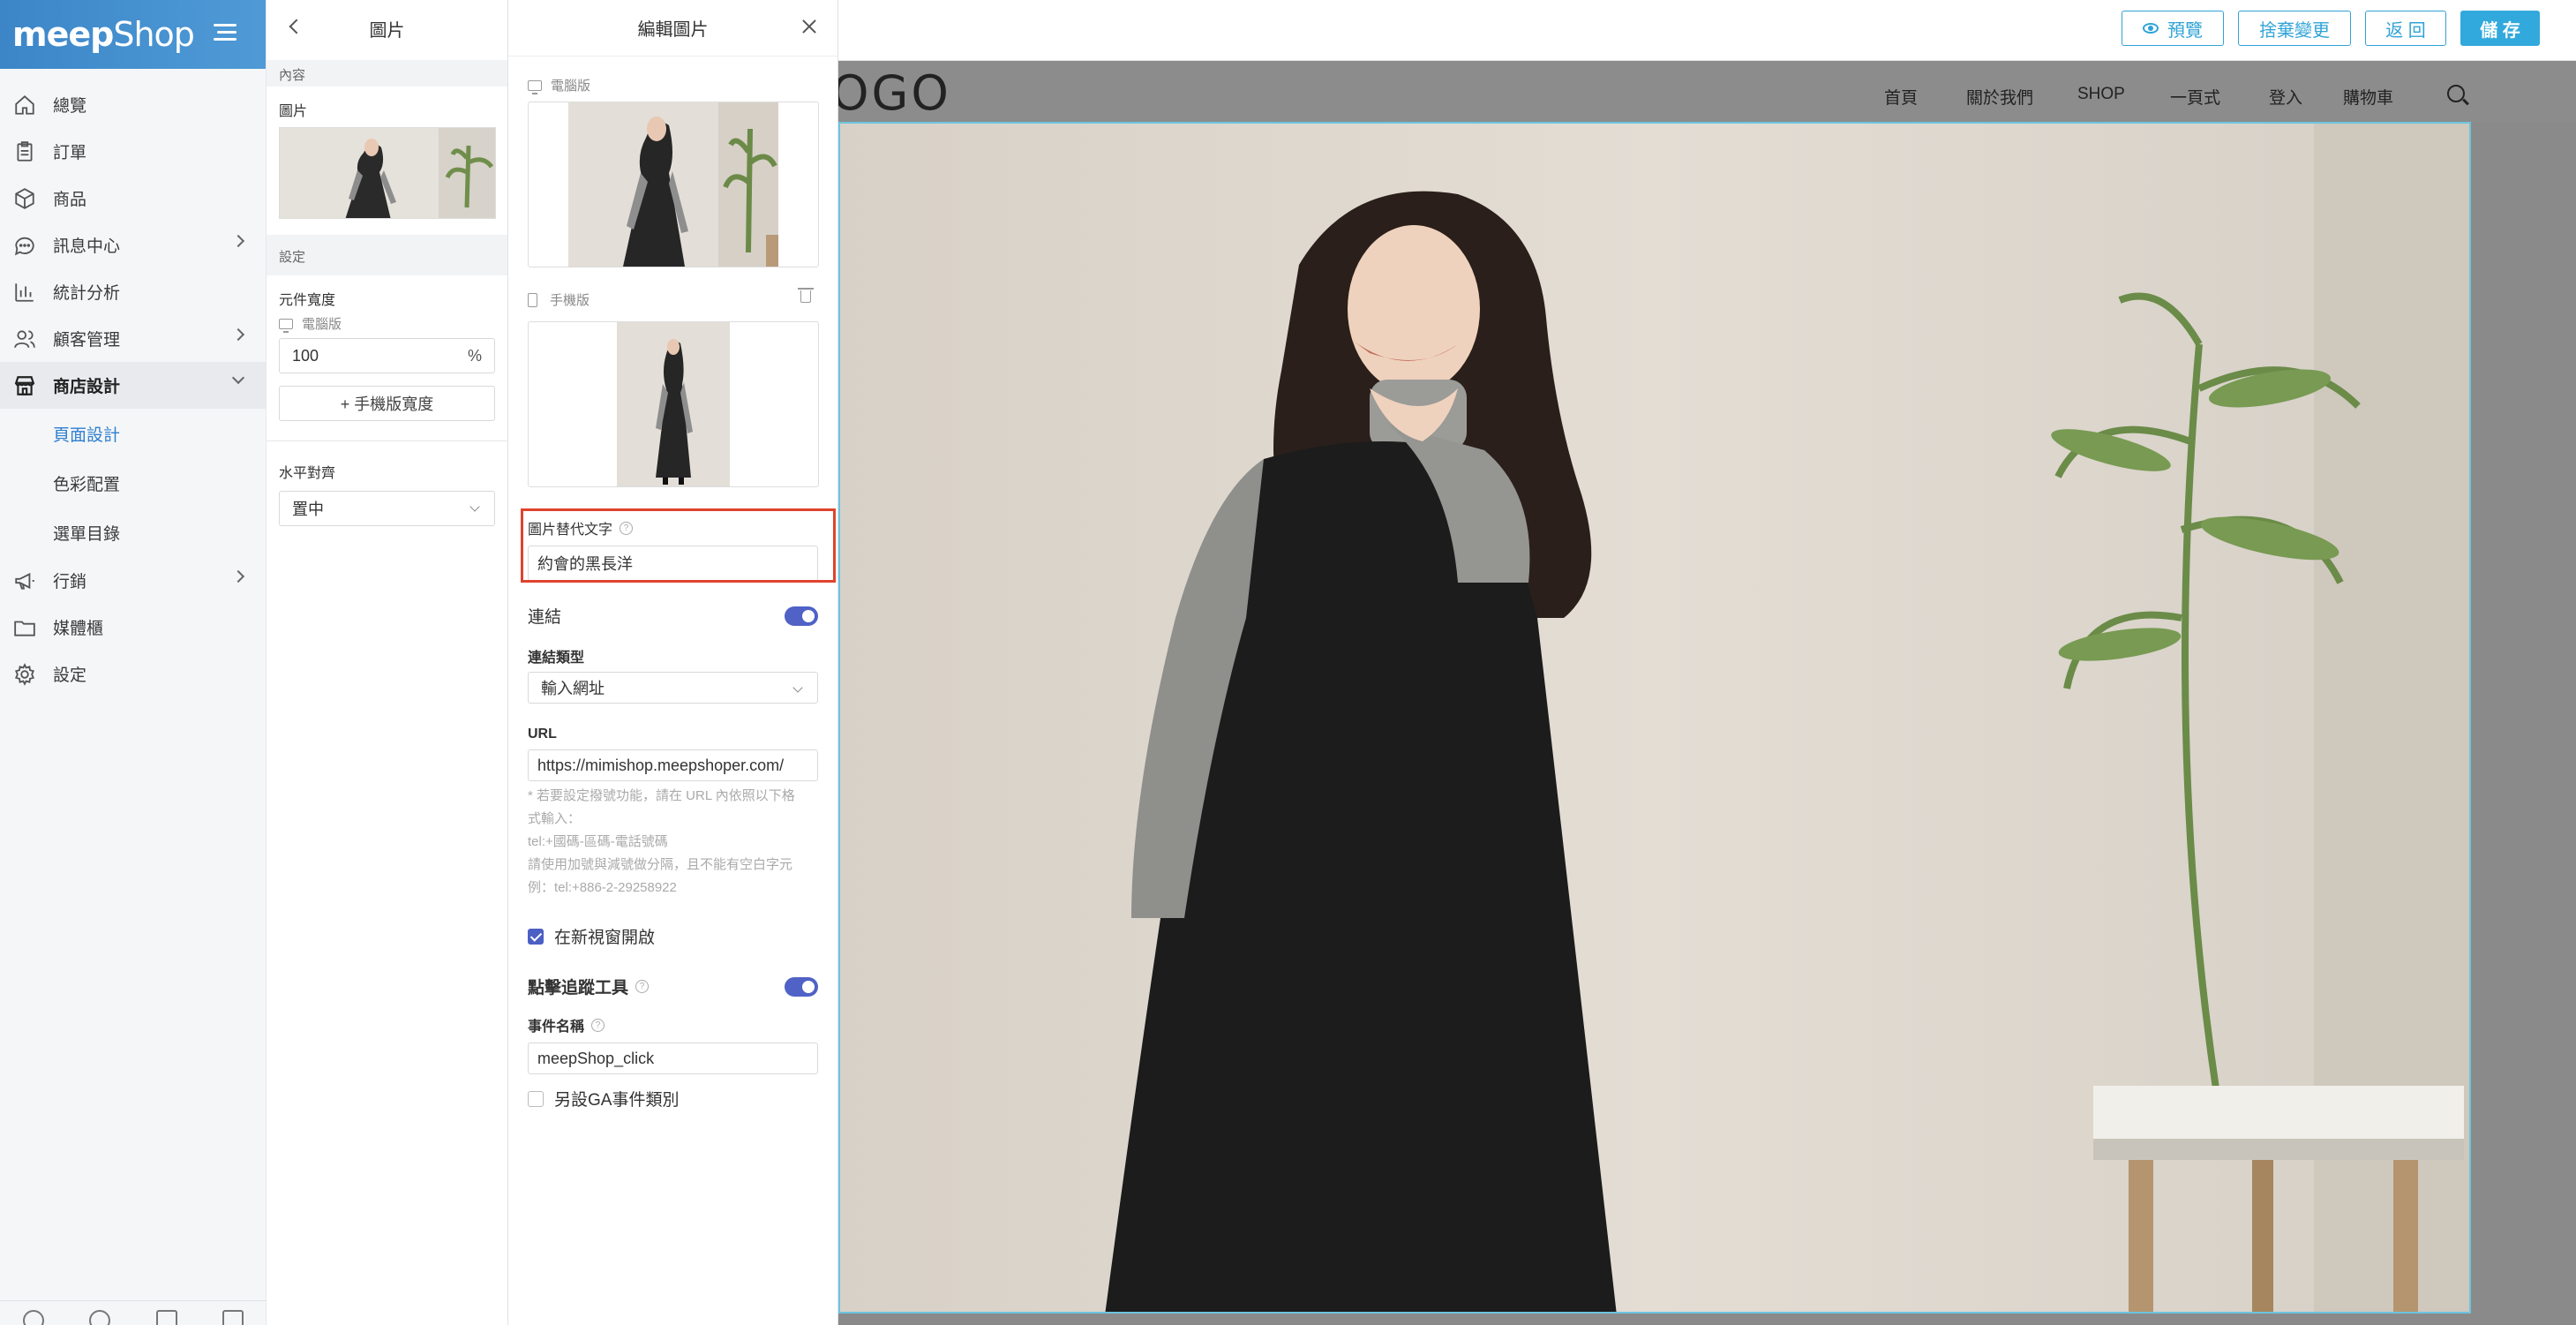 This screenshot has height=1325, width=2576. Describe the element at coordinates (1901, 97) in the screenshot. I see `site-nav-home: 首頁` at that location.